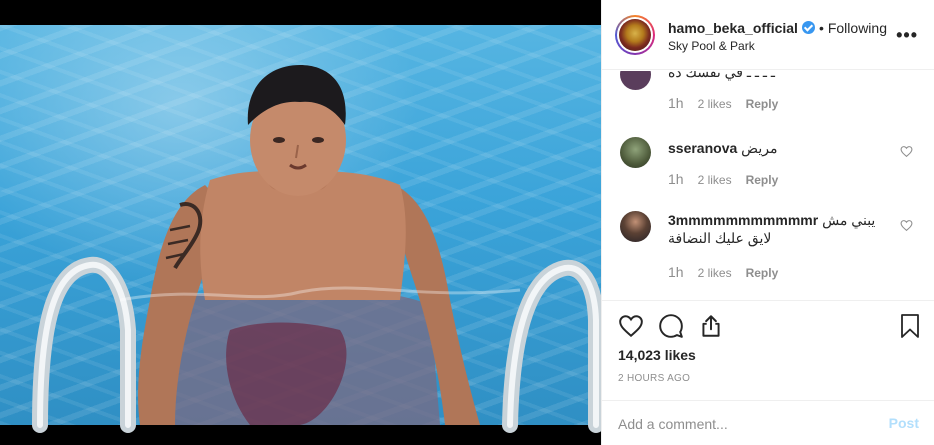 The width and height of the screenshot is (934, 445). I want to click on comment-text-line2: لايق عليك النضافة, so click(720, 238).